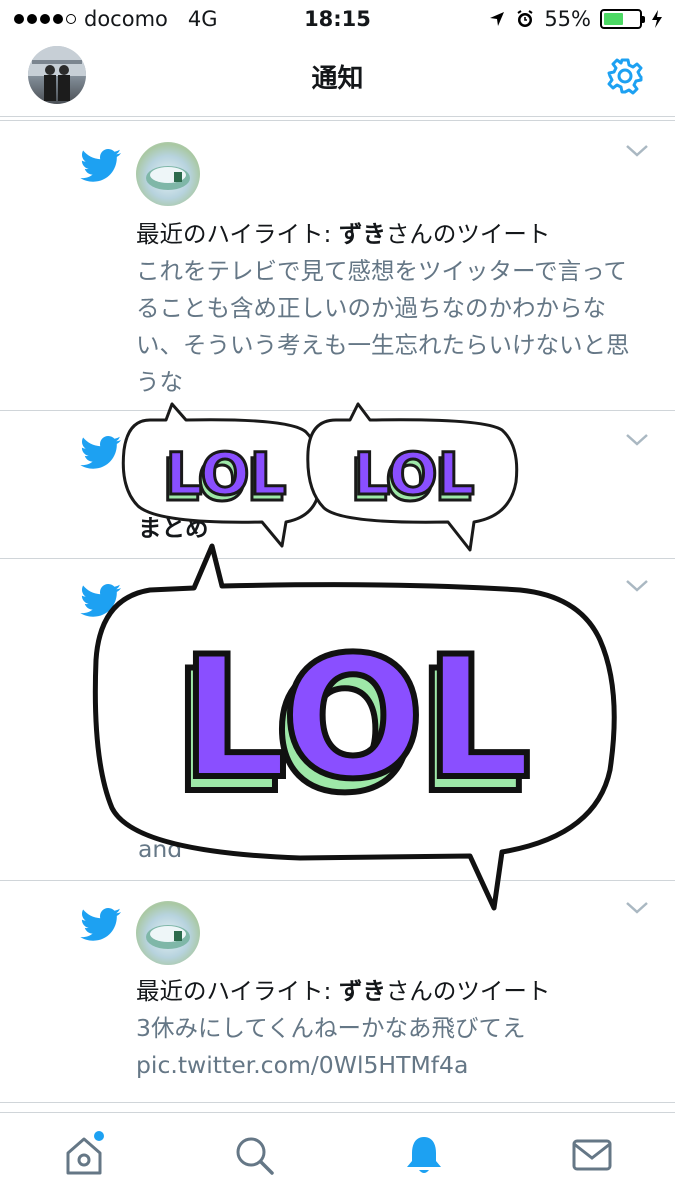 This screenshot has width=675, height=1201. Describe the element at coordinates (525, 18) in the screenshot. I see `alarm-icon` at that location.